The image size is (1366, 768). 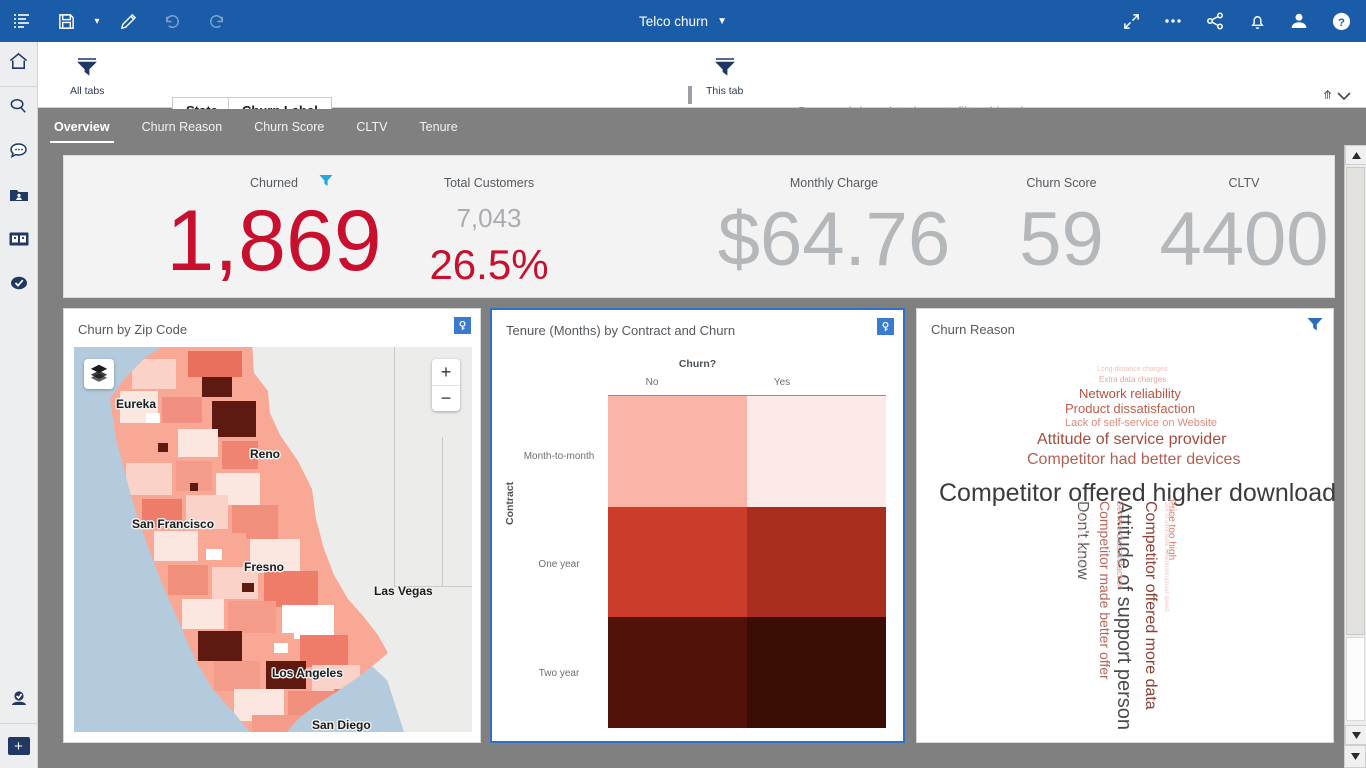 What do you see at coordinates (1131, 21) in the screenshot?
I see `expand-icon` at bounding box center [1131, 21].